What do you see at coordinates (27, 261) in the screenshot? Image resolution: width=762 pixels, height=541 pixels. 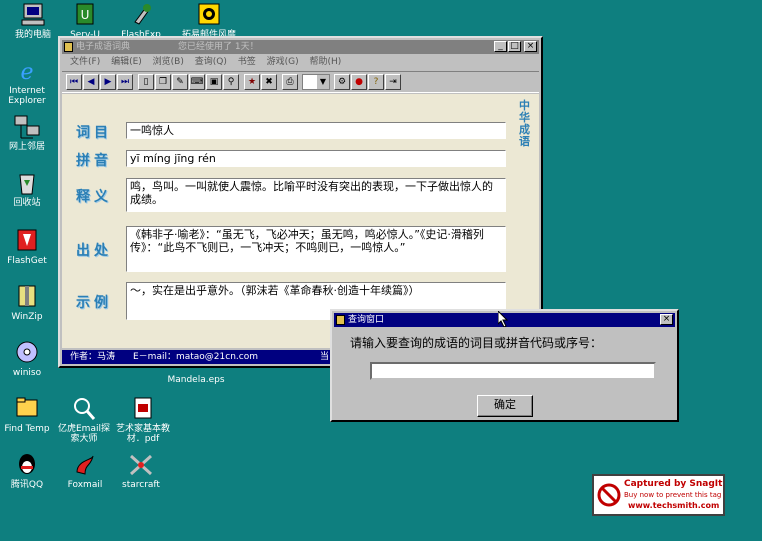 I see `desktop-icon-label: FlashGet` at bounding box center [27, 261].